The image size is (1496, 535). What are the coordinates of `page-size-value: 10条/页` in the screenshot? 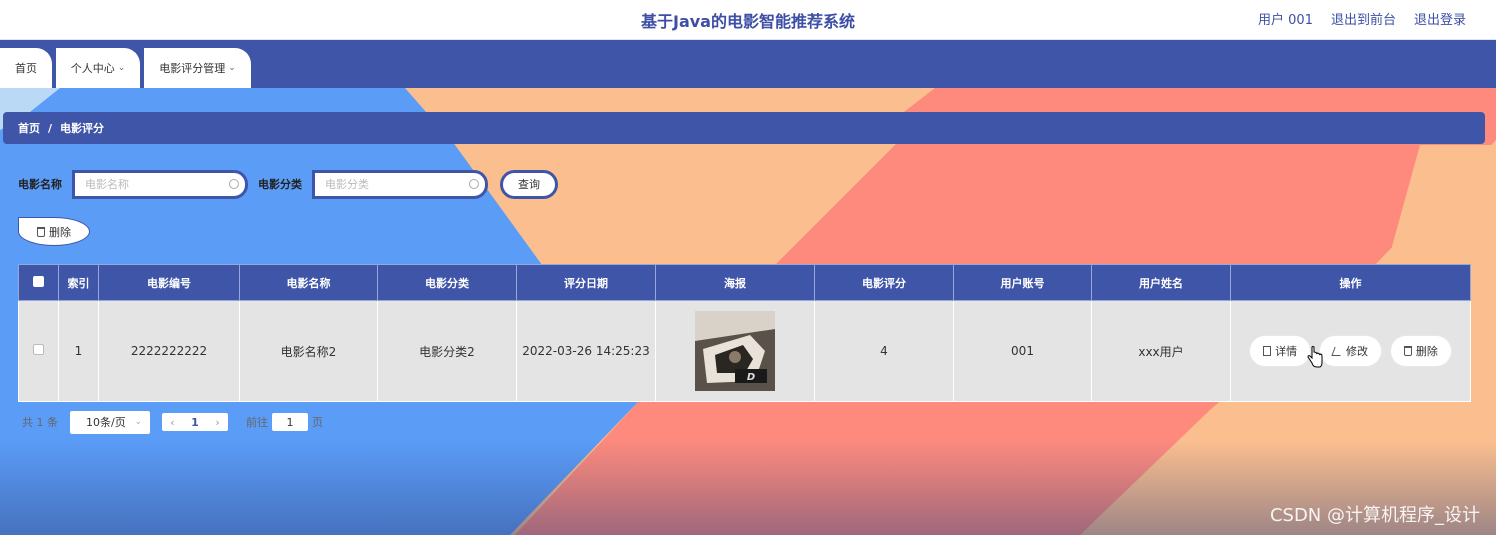 It's located at (106, 422).